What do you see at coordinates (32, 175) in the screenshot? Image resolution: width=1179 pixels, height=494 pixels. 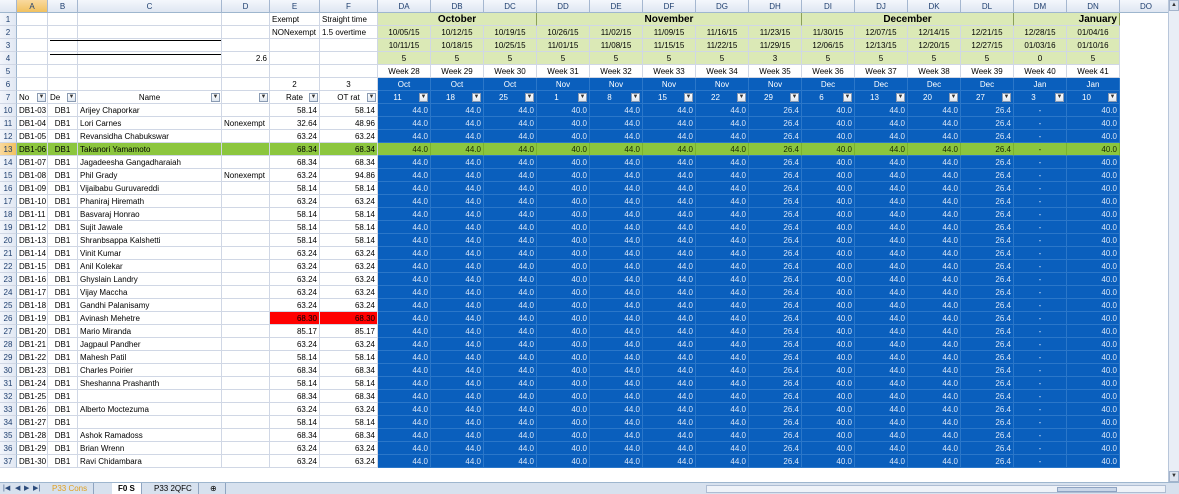 I see `employee-number: DB1-08` at bounding box center [32, 175].